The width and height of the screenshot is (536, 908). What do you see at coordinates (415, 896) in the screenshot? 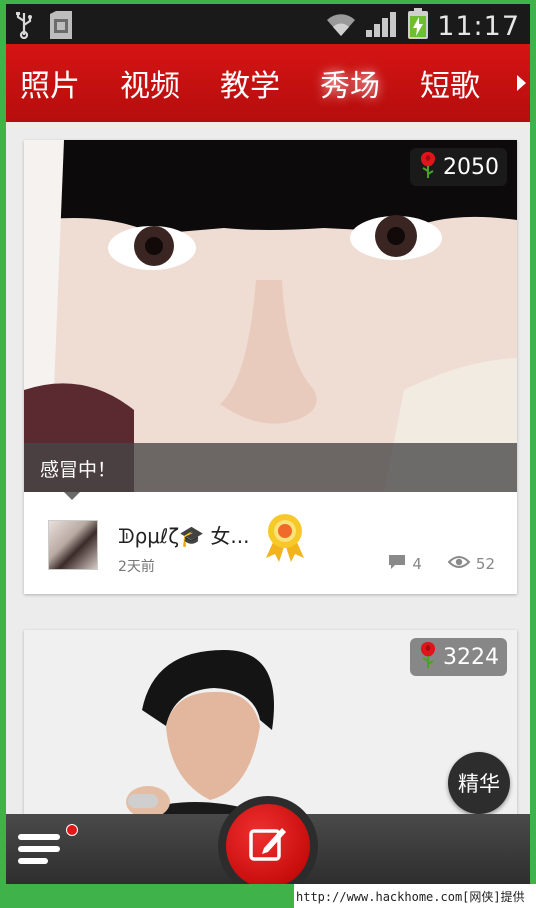
I see `watermark-text: http://www.hackhome.com[网侠]提供` at bounding box center [415, 896].